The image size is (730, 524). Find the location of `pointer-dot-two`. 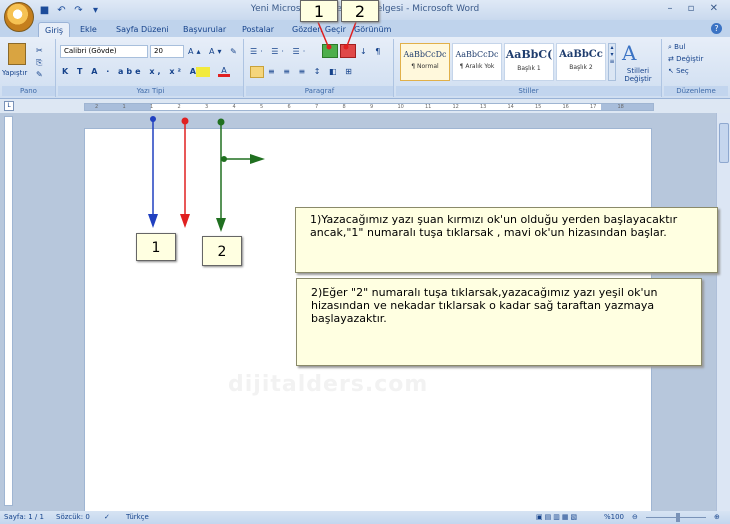

pointer-dot-two is located at coordinates (346, 47).